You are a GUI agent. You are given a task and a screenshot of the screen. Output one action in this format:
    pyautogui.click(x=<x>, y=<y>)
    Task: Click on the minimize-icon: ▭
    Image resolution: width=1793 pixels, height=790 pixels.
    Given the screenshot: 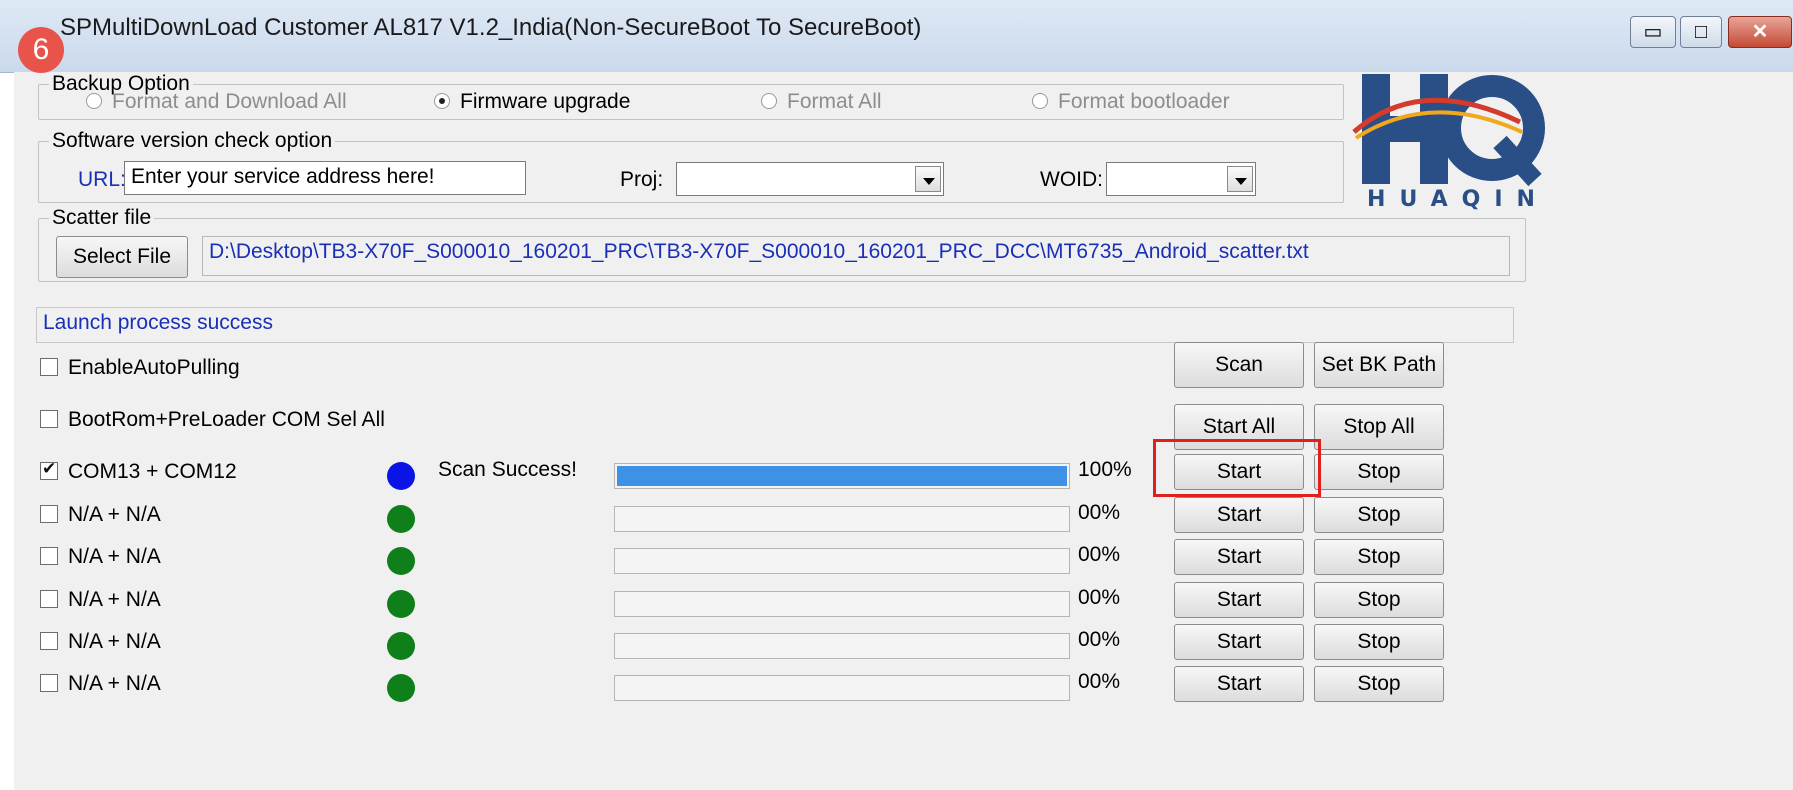 What is the action you would take?
    pyautogui.click(x=1653, y=32)
    